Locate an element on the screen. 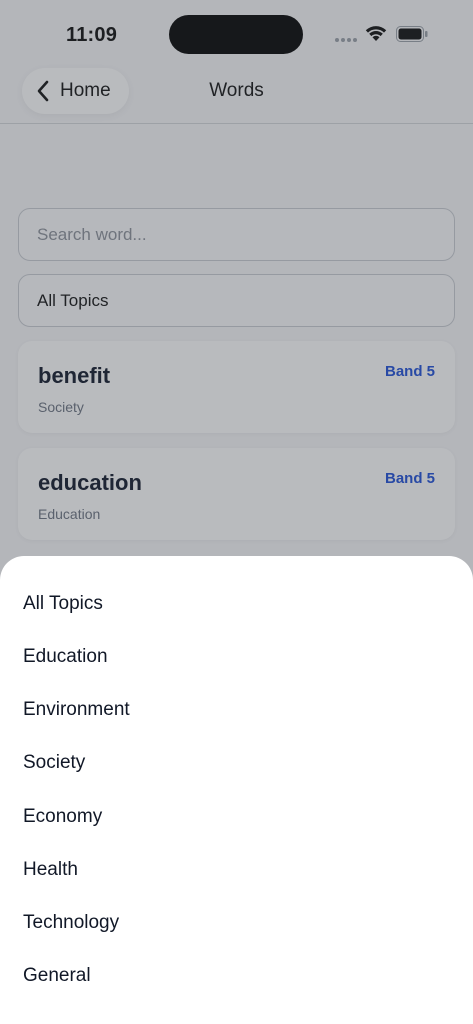  topic-option-technology: Technology is located at coordinates (236, 922).